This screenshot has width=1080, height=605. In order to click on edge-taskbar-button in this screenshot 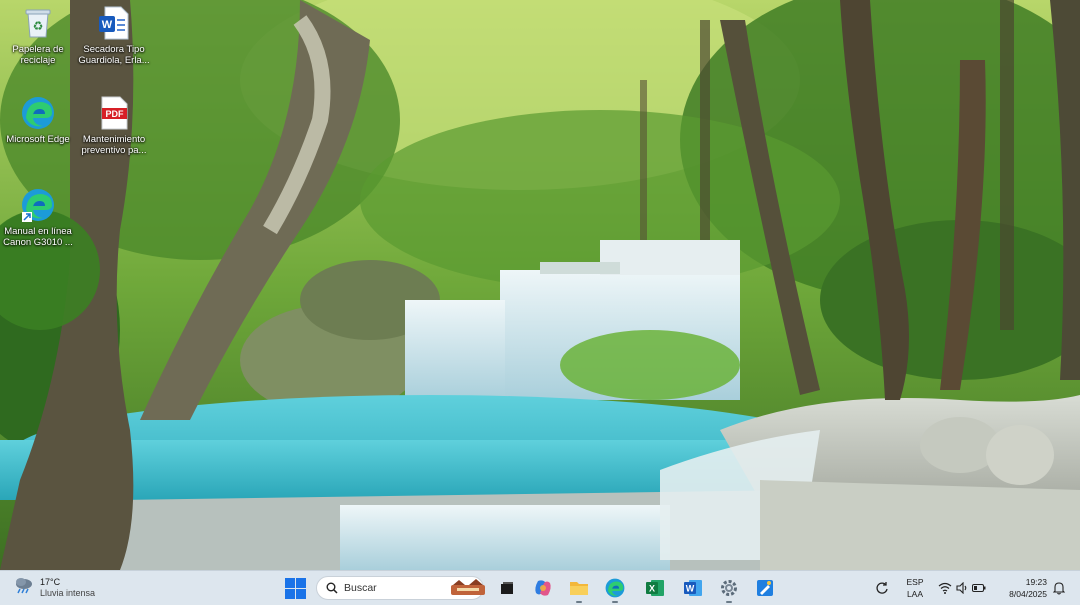, I will do `click(615, 589)`.